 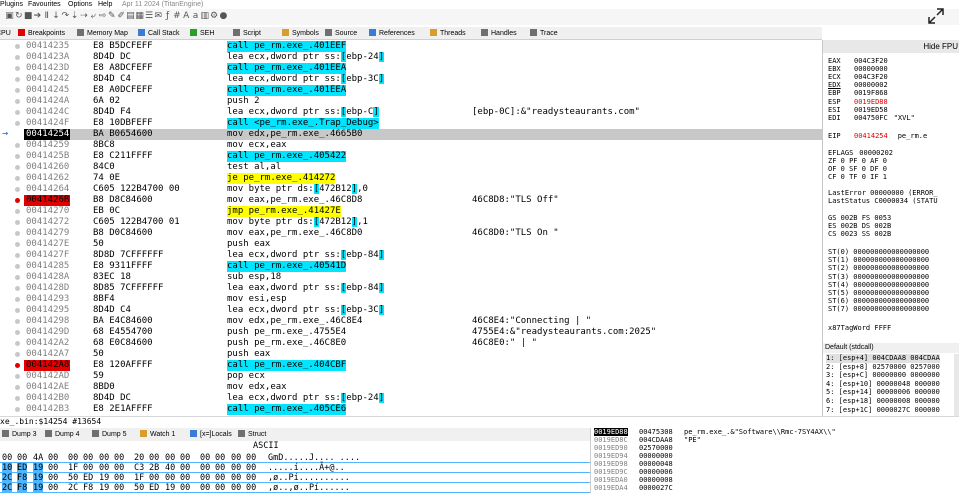 I want to click on fpu-register: ST(5) 000000000000000000, so click(x=878, y=293).